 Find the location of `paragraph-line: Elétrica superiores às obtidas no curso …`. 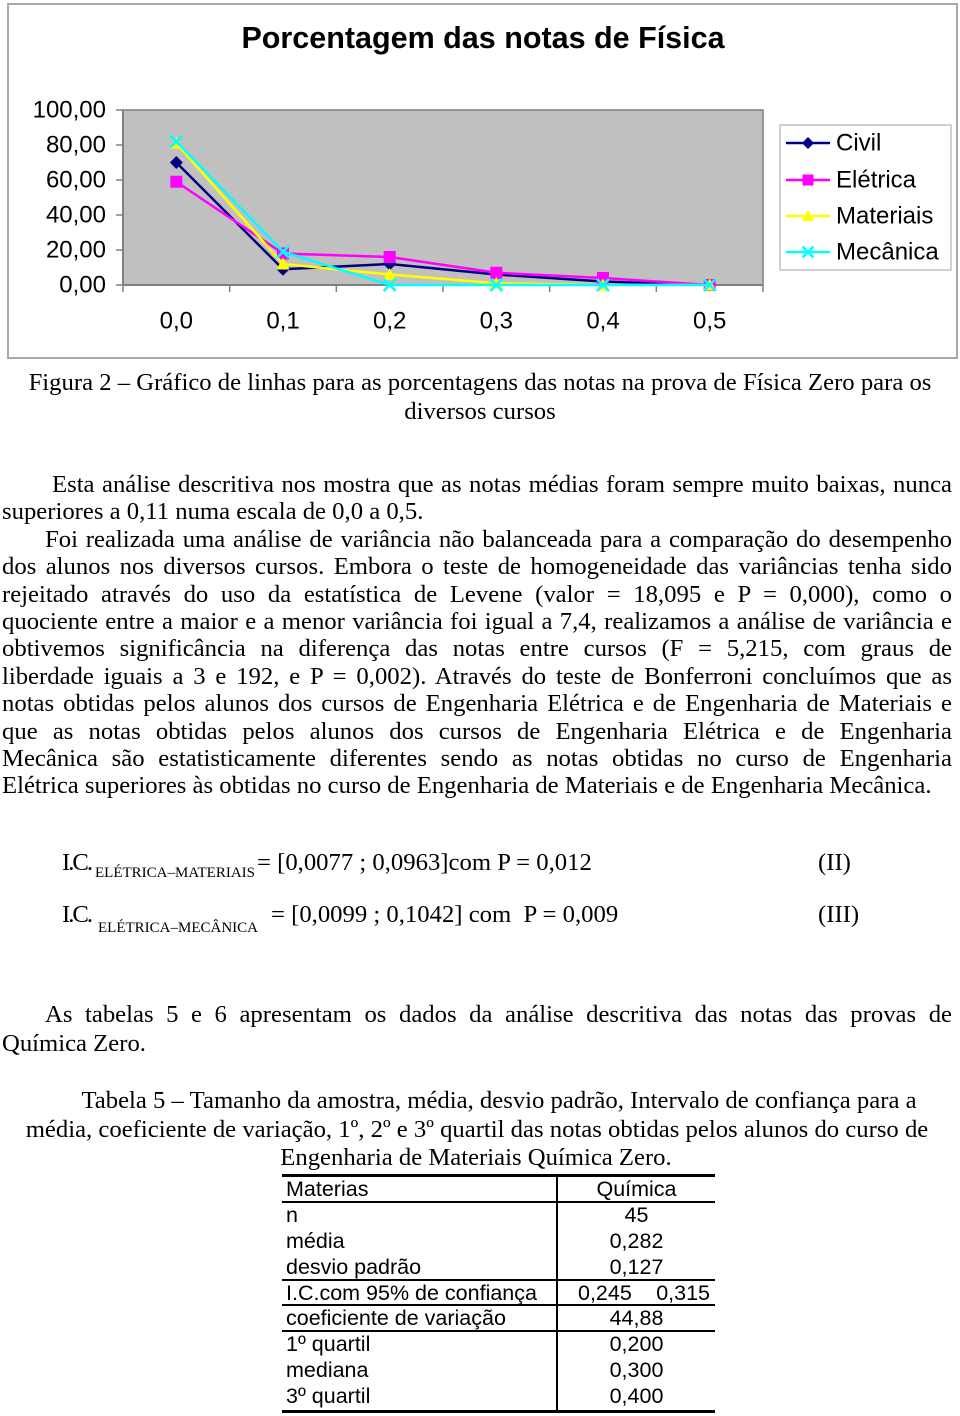

paragraph-line: Elétrica superiores às obtidas no curso … is located at coordinates (467, 786).